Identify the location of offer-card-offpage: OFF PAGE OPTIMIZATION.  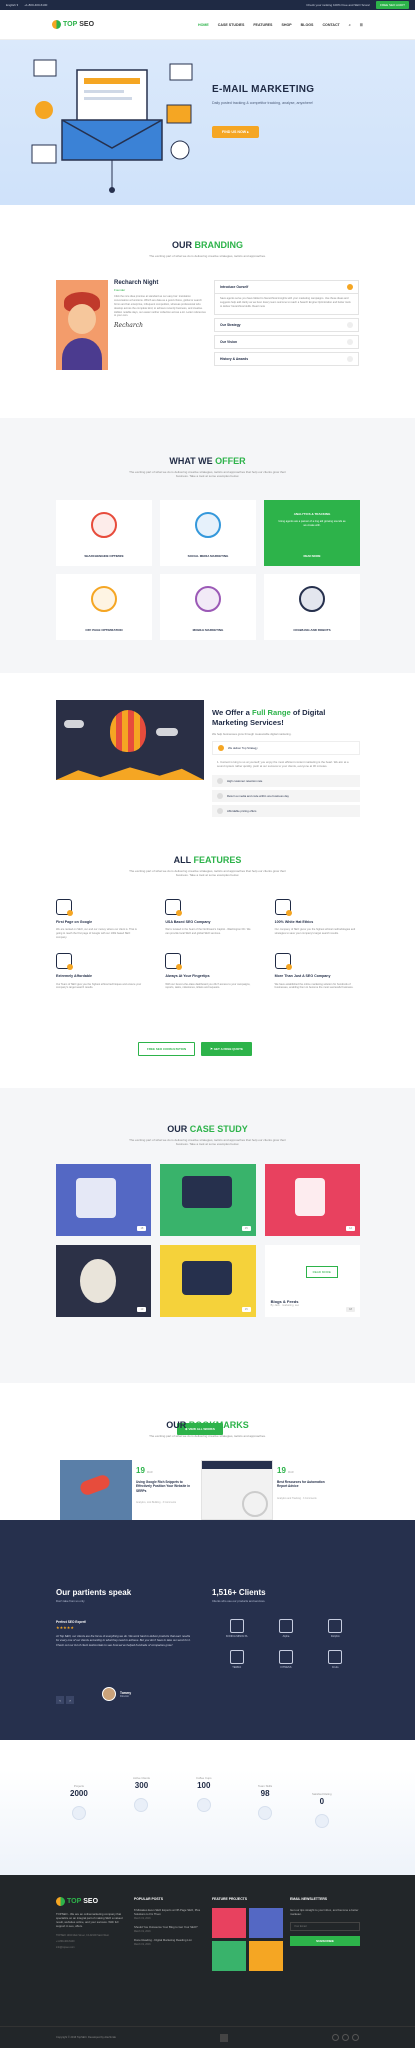
(104, 607).